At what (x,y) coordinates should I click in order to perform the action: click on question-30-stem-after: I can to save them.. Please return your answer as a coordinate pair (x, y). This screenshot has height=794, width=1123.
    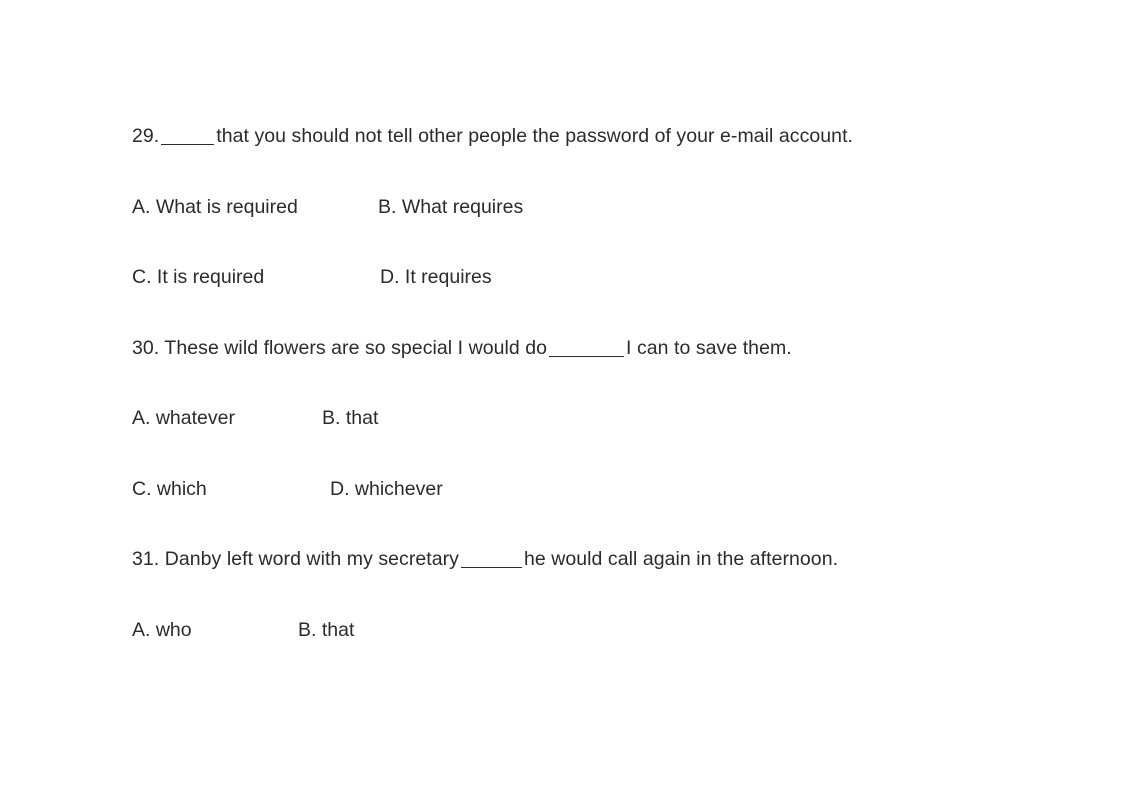
    Looking at the image, I should click on (709, 347).